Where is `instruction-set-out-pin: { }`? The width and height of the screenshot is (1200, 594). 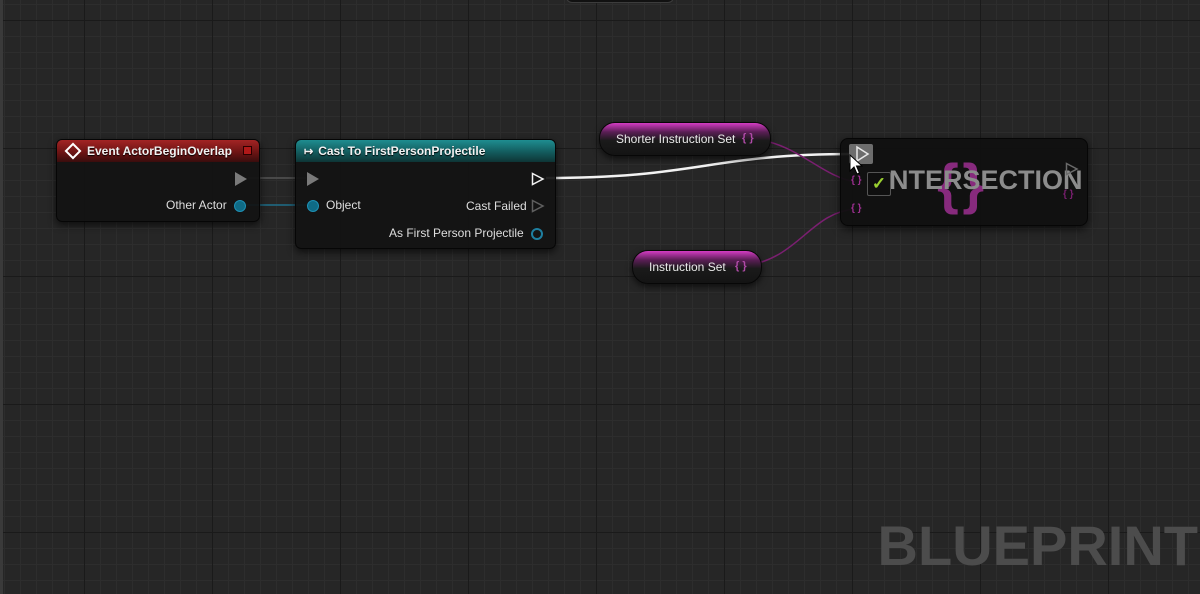 instruction-set-out-pin: { } is located at coordinates (741, 266).